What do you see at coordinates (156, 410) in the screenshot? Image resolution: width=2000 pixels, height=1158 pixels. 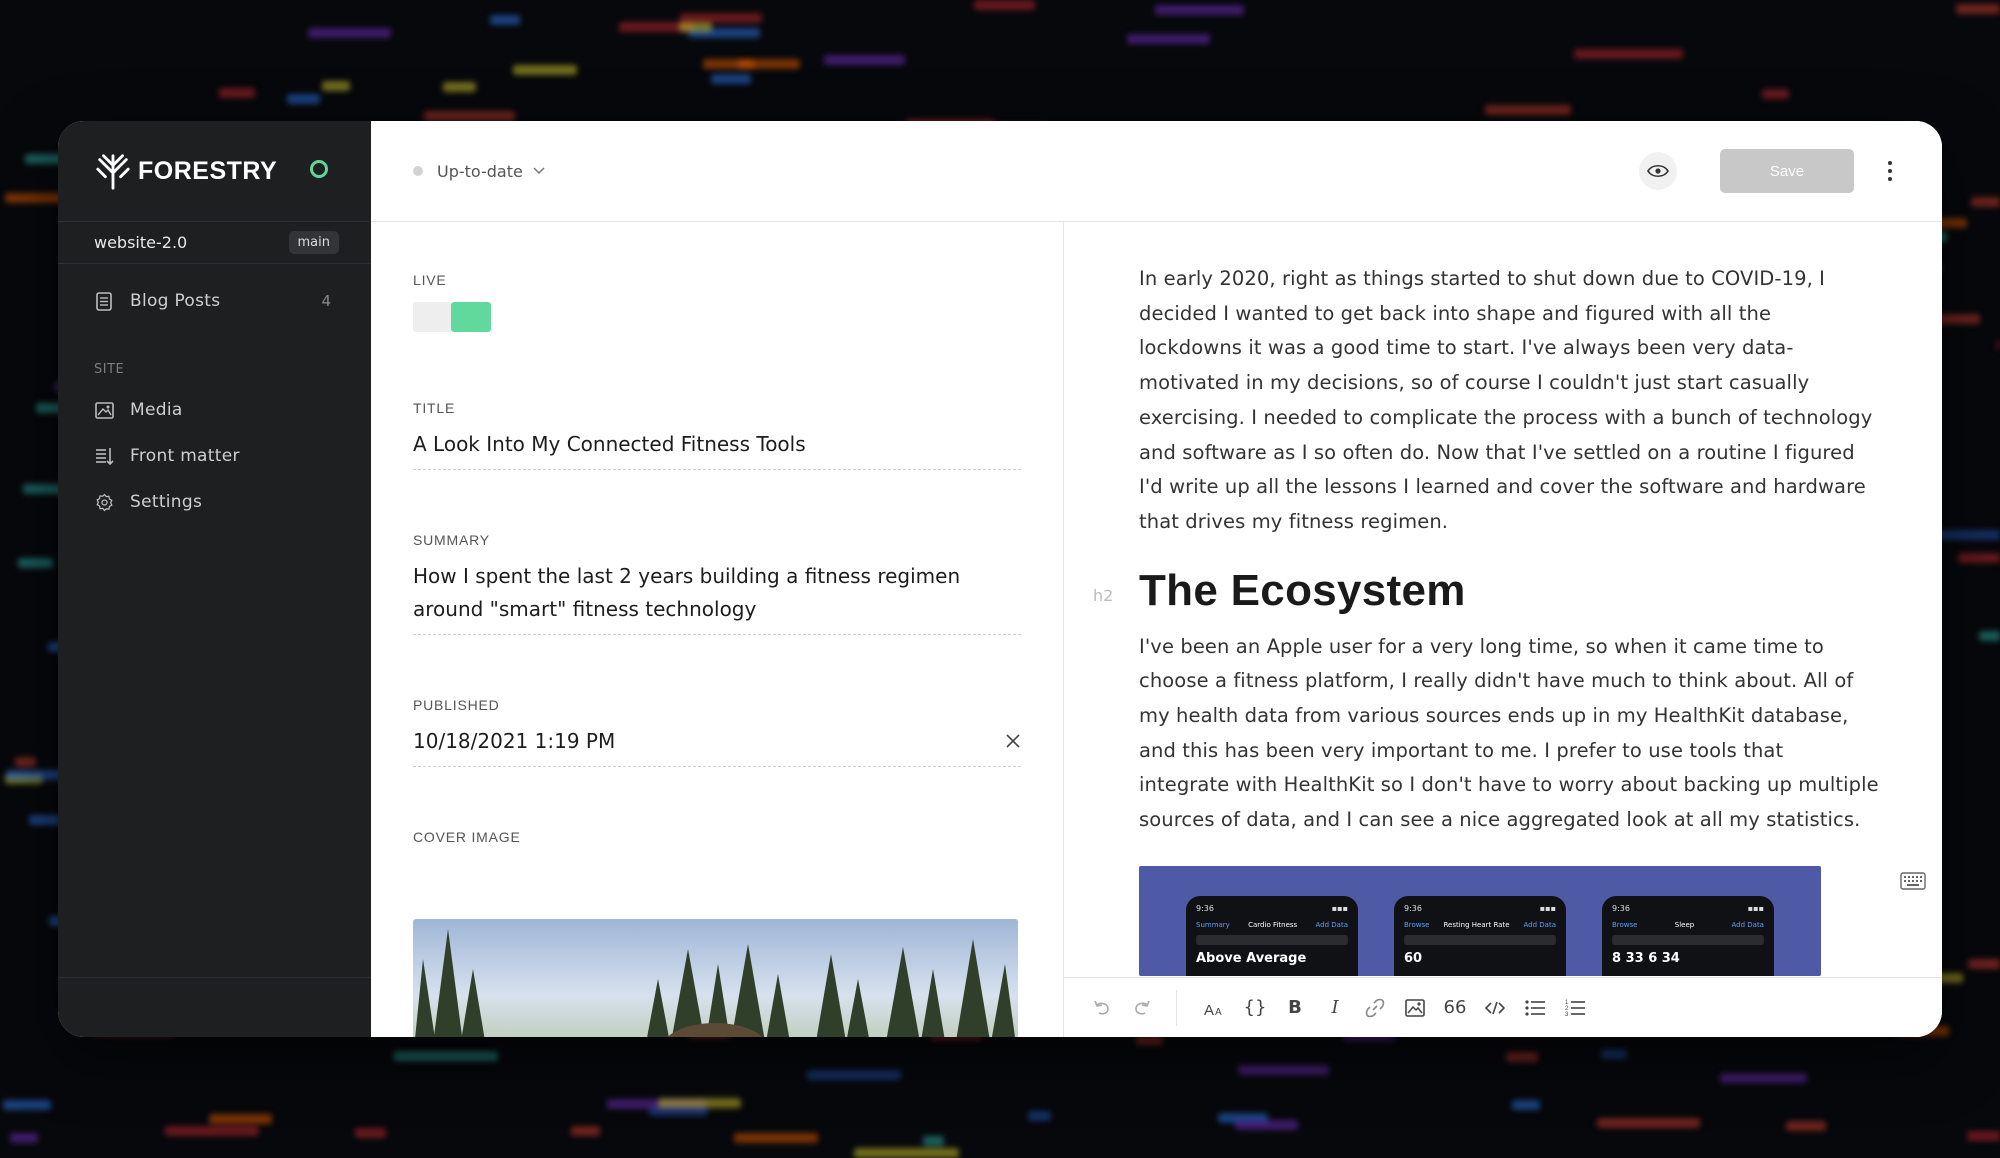 I see `sidebar-item-label: Media` at bounding box center [156, 410].